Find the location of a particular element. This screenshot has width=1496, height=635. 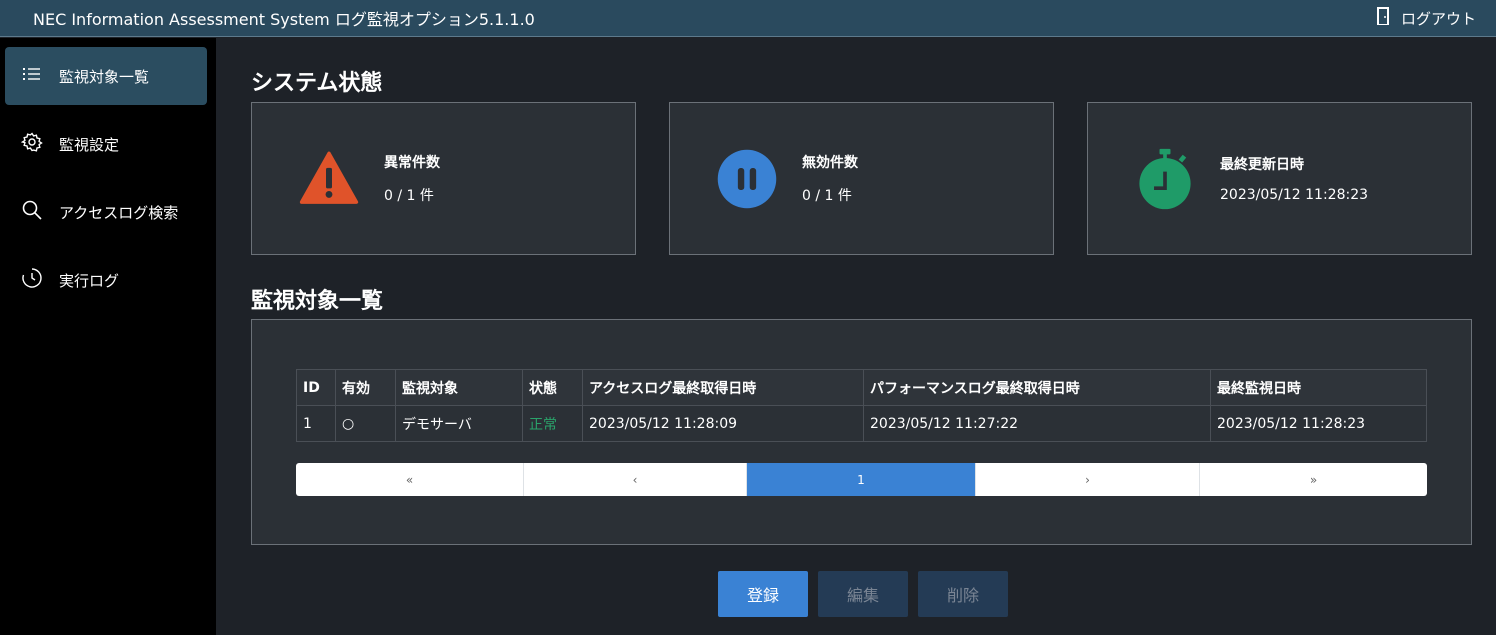

column-header-performance-log-time: パフォーマンスログ最終取得日時 is located at coordinates (1037, 387).